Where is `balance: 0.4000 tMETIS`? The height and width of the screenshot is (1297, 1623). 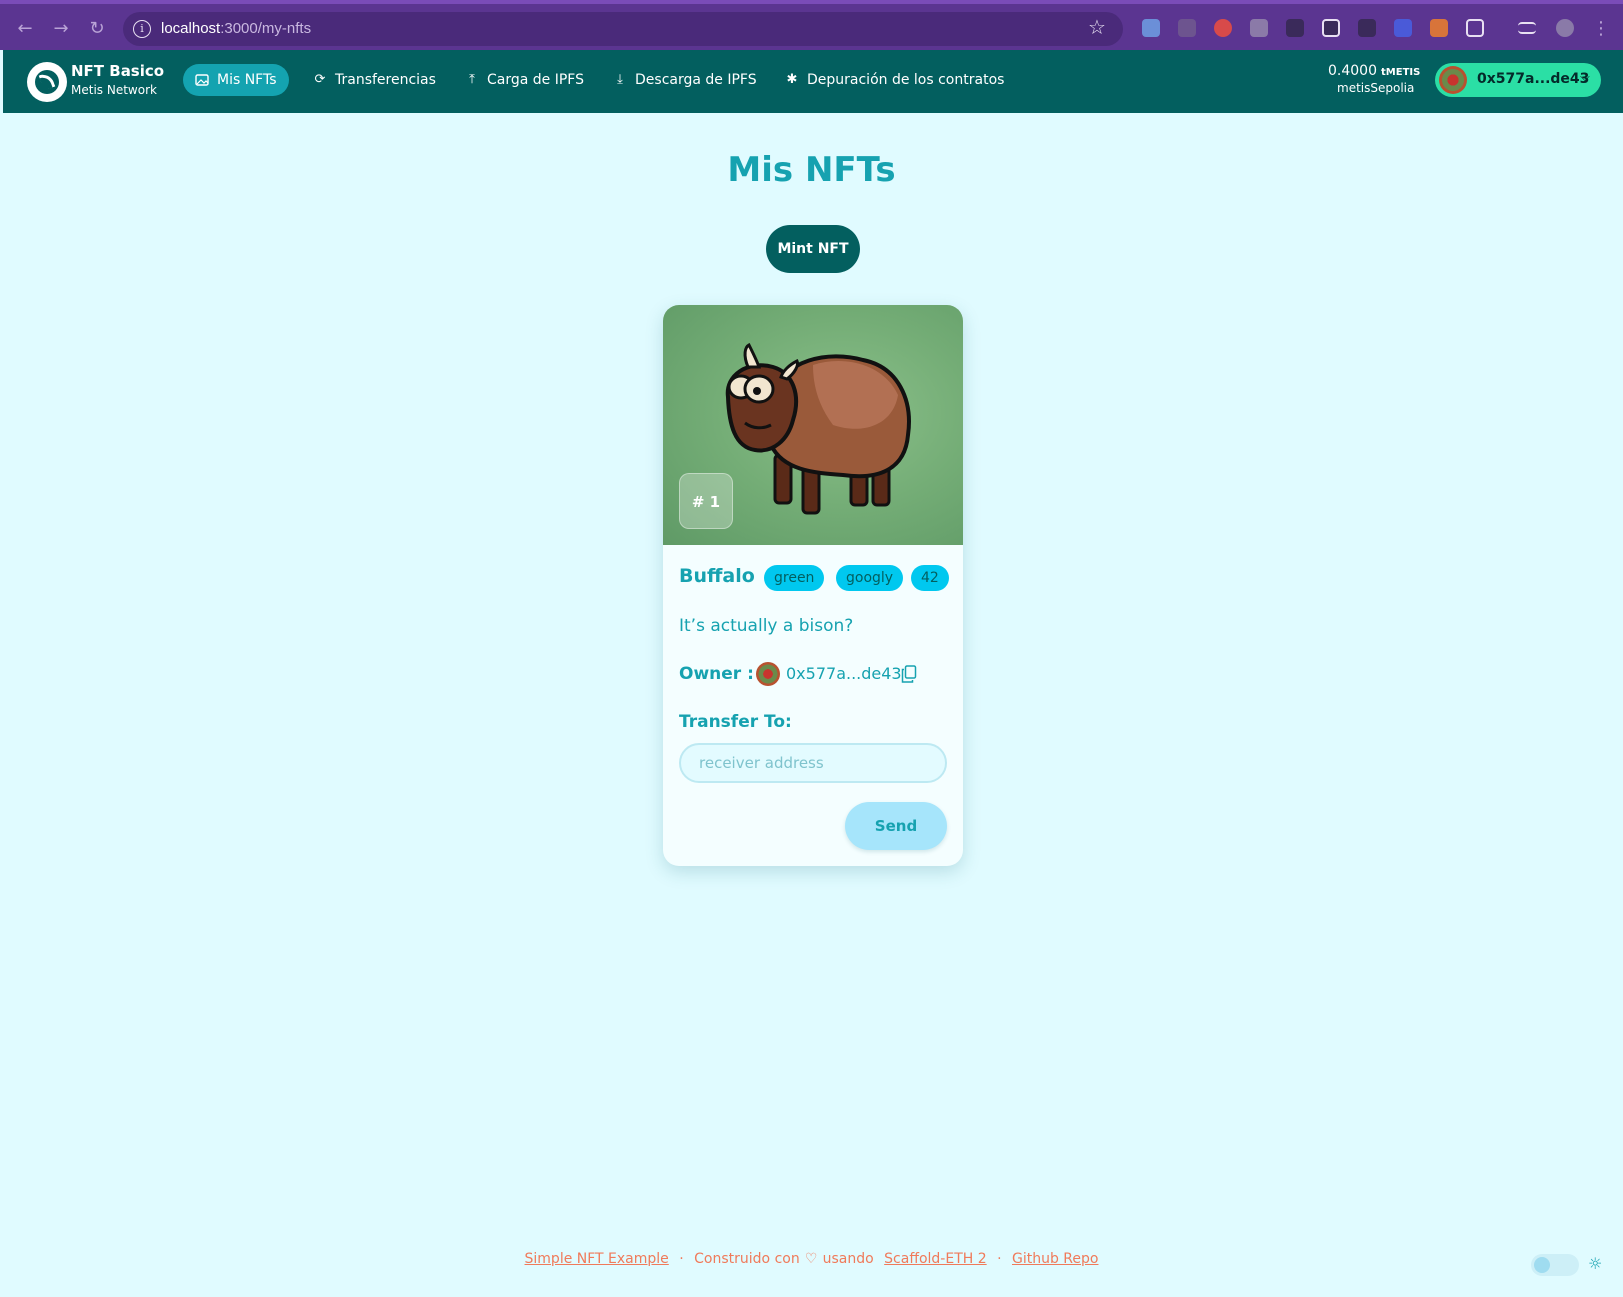
balance: 0.4000 tMETIS is located at coordinates (1374, 71).